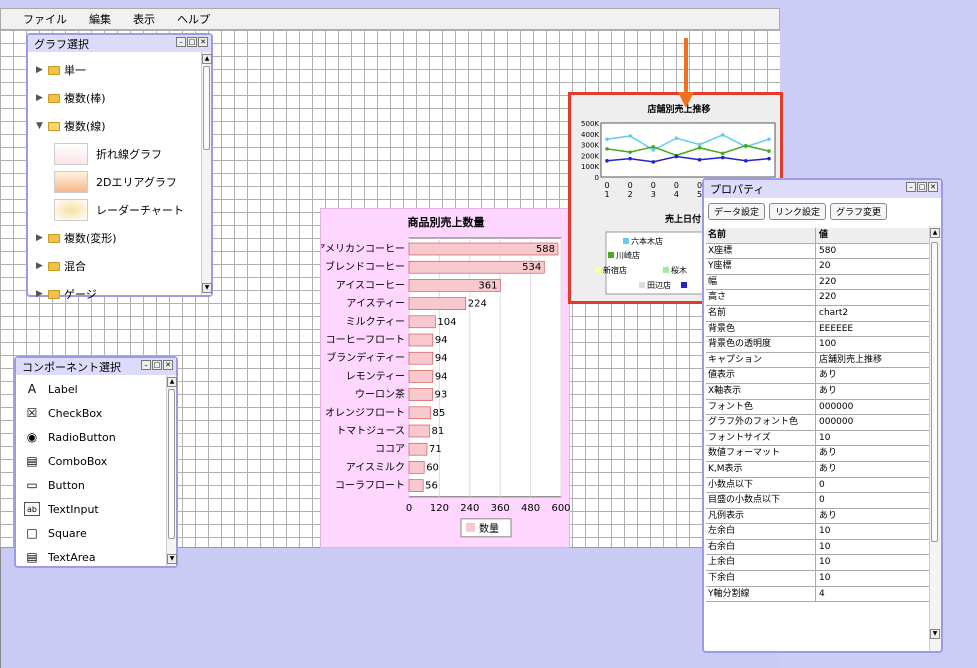  I want to click on graph-panel-scrollbar: ▲ ▼, so click(206, 173).